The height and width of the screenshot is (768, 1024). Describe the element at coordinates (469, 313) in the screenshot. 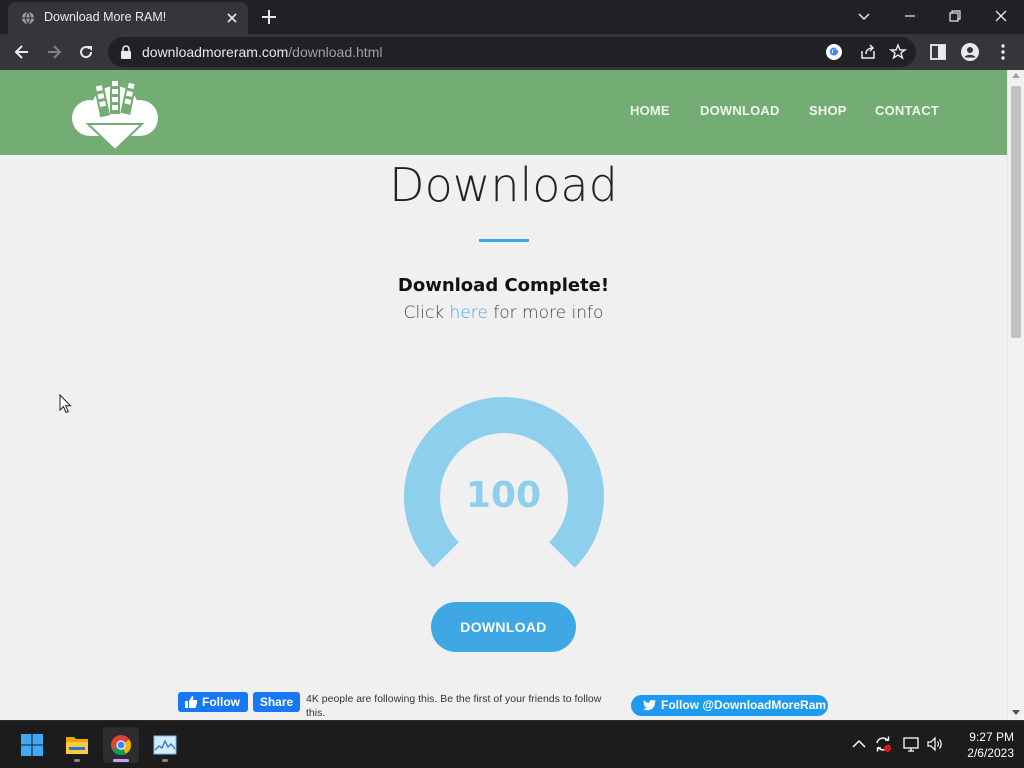

I see `info-link: here` at that location.